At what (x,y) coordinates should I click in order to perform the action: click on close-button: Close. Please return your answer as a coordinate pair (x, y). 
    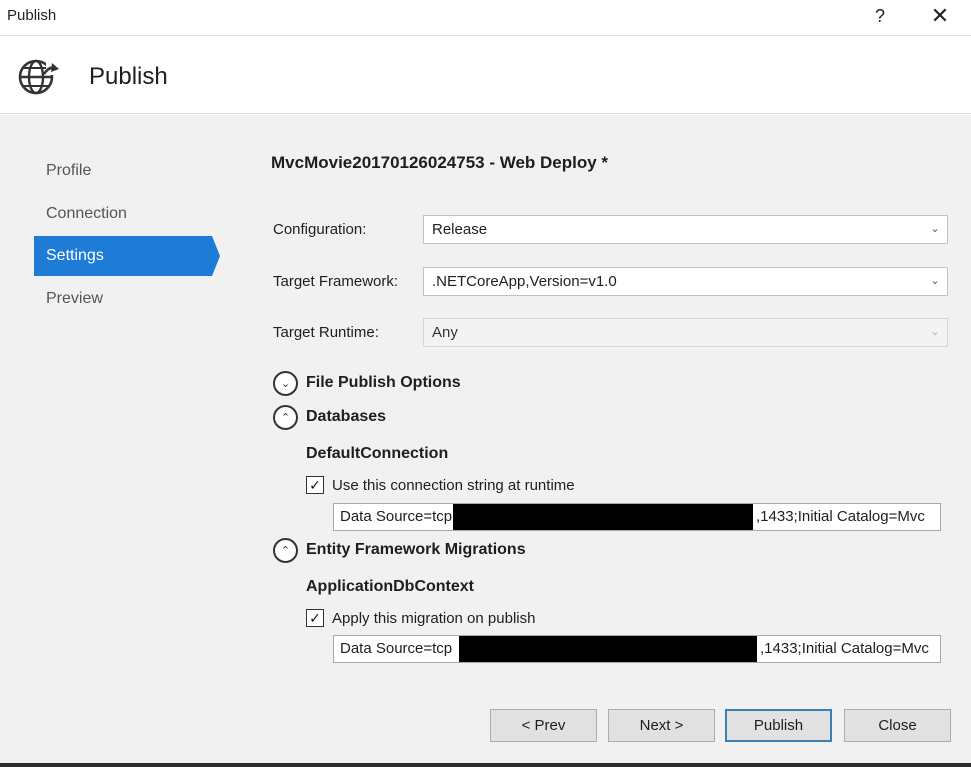
    Looking at the image, I should click on (897, 725).